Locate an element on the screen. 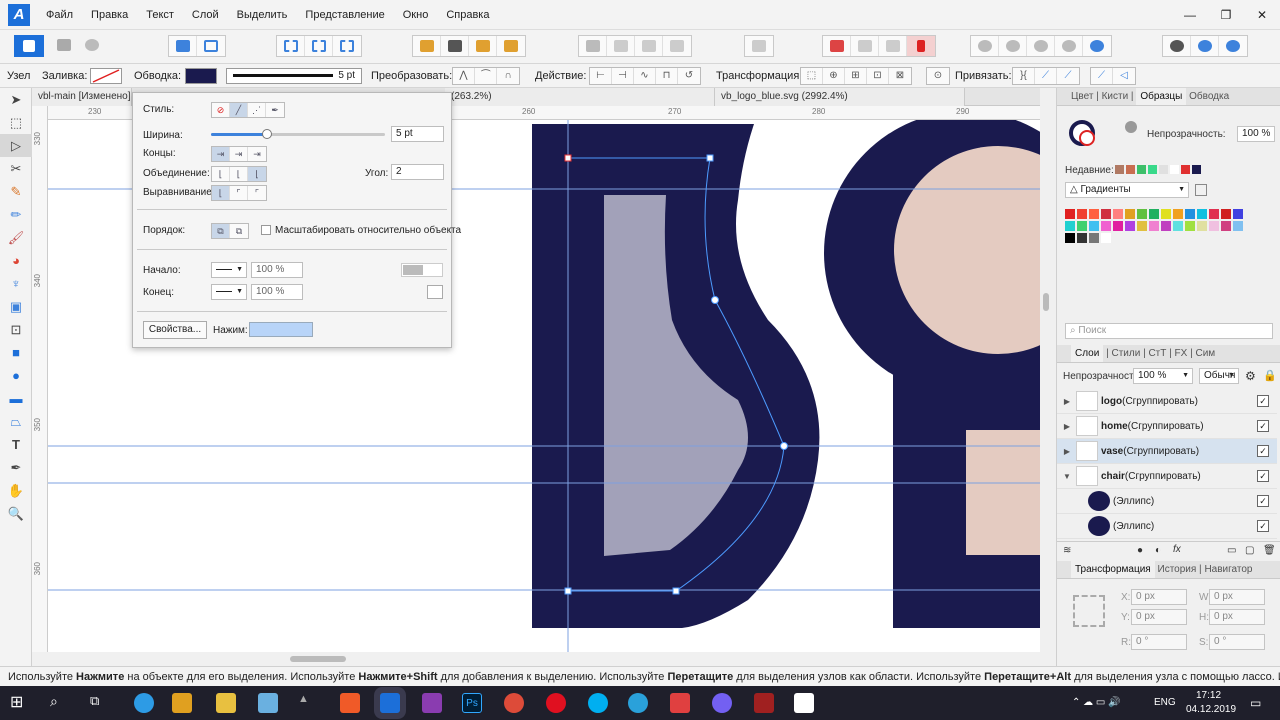 Image resolution: width=1280 pixels, height=720 pixels. butt-cap-icon: ⇥ is located at coordinates (221, 154).